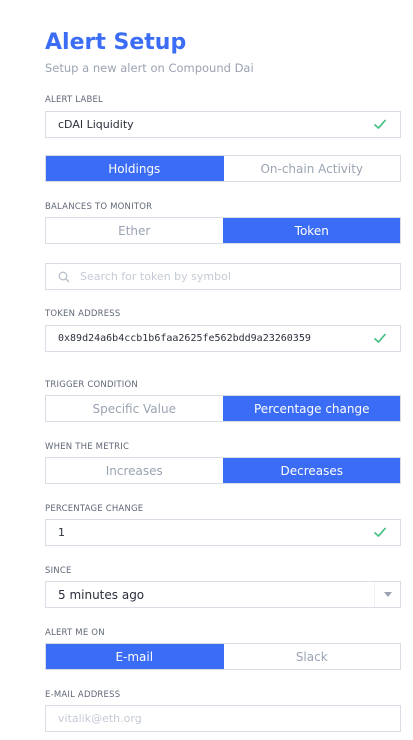  Describe the element at coordinates (311, 656) in the screenshot. I see `slack-option: Slack` at that location.